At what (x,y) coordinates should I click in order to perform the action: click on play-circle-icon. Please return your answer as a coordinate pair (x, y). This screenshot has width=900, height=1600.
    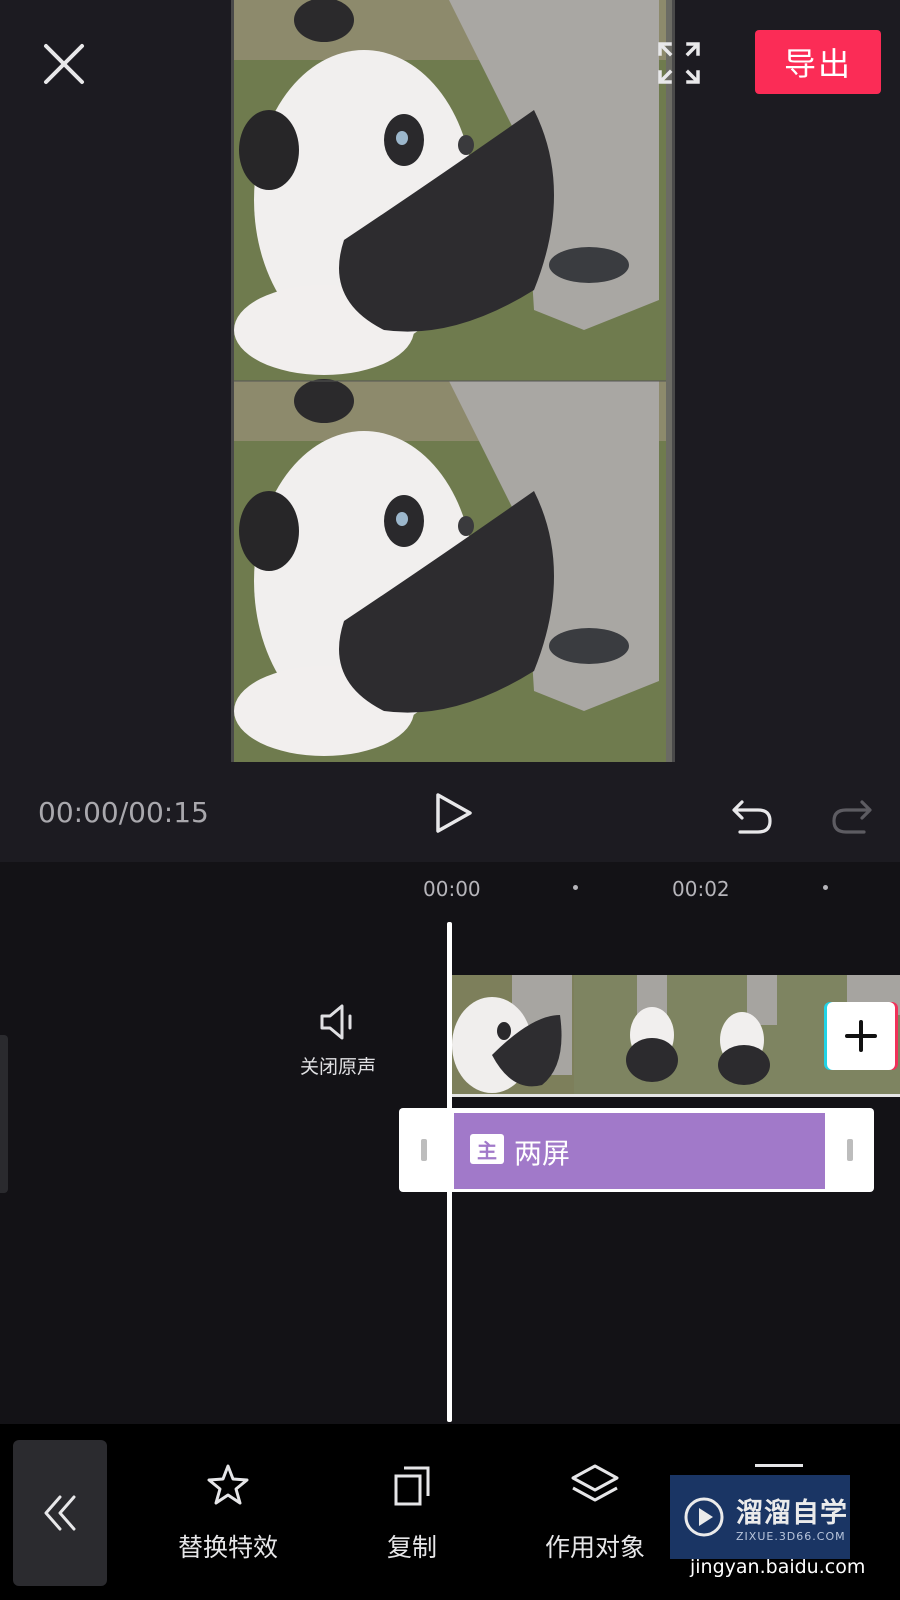
    Looking at the image, I should click on (704, 1517).